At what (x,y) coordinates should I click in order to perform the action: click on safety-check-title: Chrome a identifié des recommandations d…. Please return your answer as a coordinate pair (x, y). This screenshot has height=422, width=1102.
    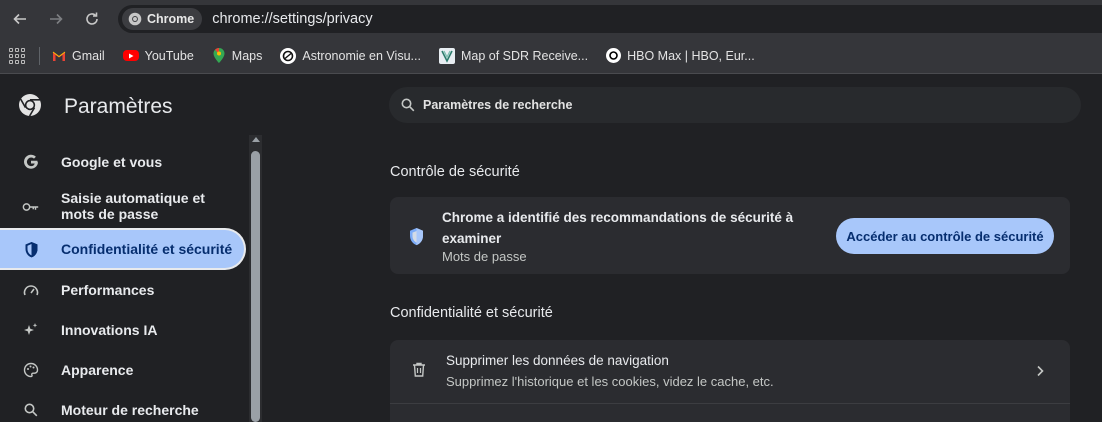
    Looking at the image, I should click on (618, 228).